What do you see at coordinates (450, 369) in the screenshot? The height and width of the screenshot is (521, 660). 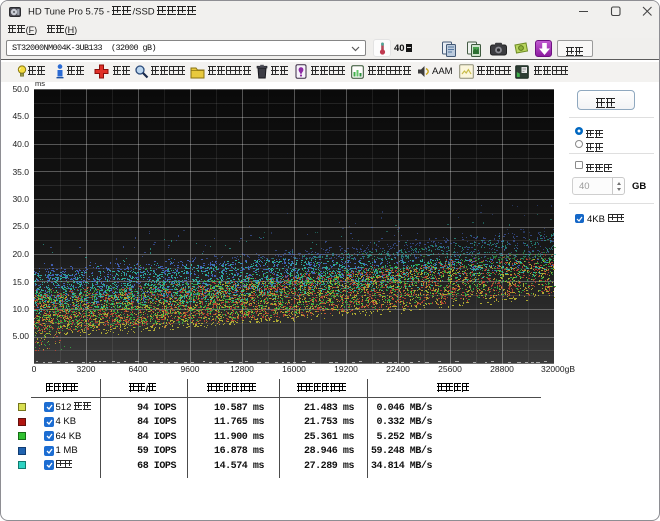 I see `svg-text: 25600` at bounding box center [450, 369].